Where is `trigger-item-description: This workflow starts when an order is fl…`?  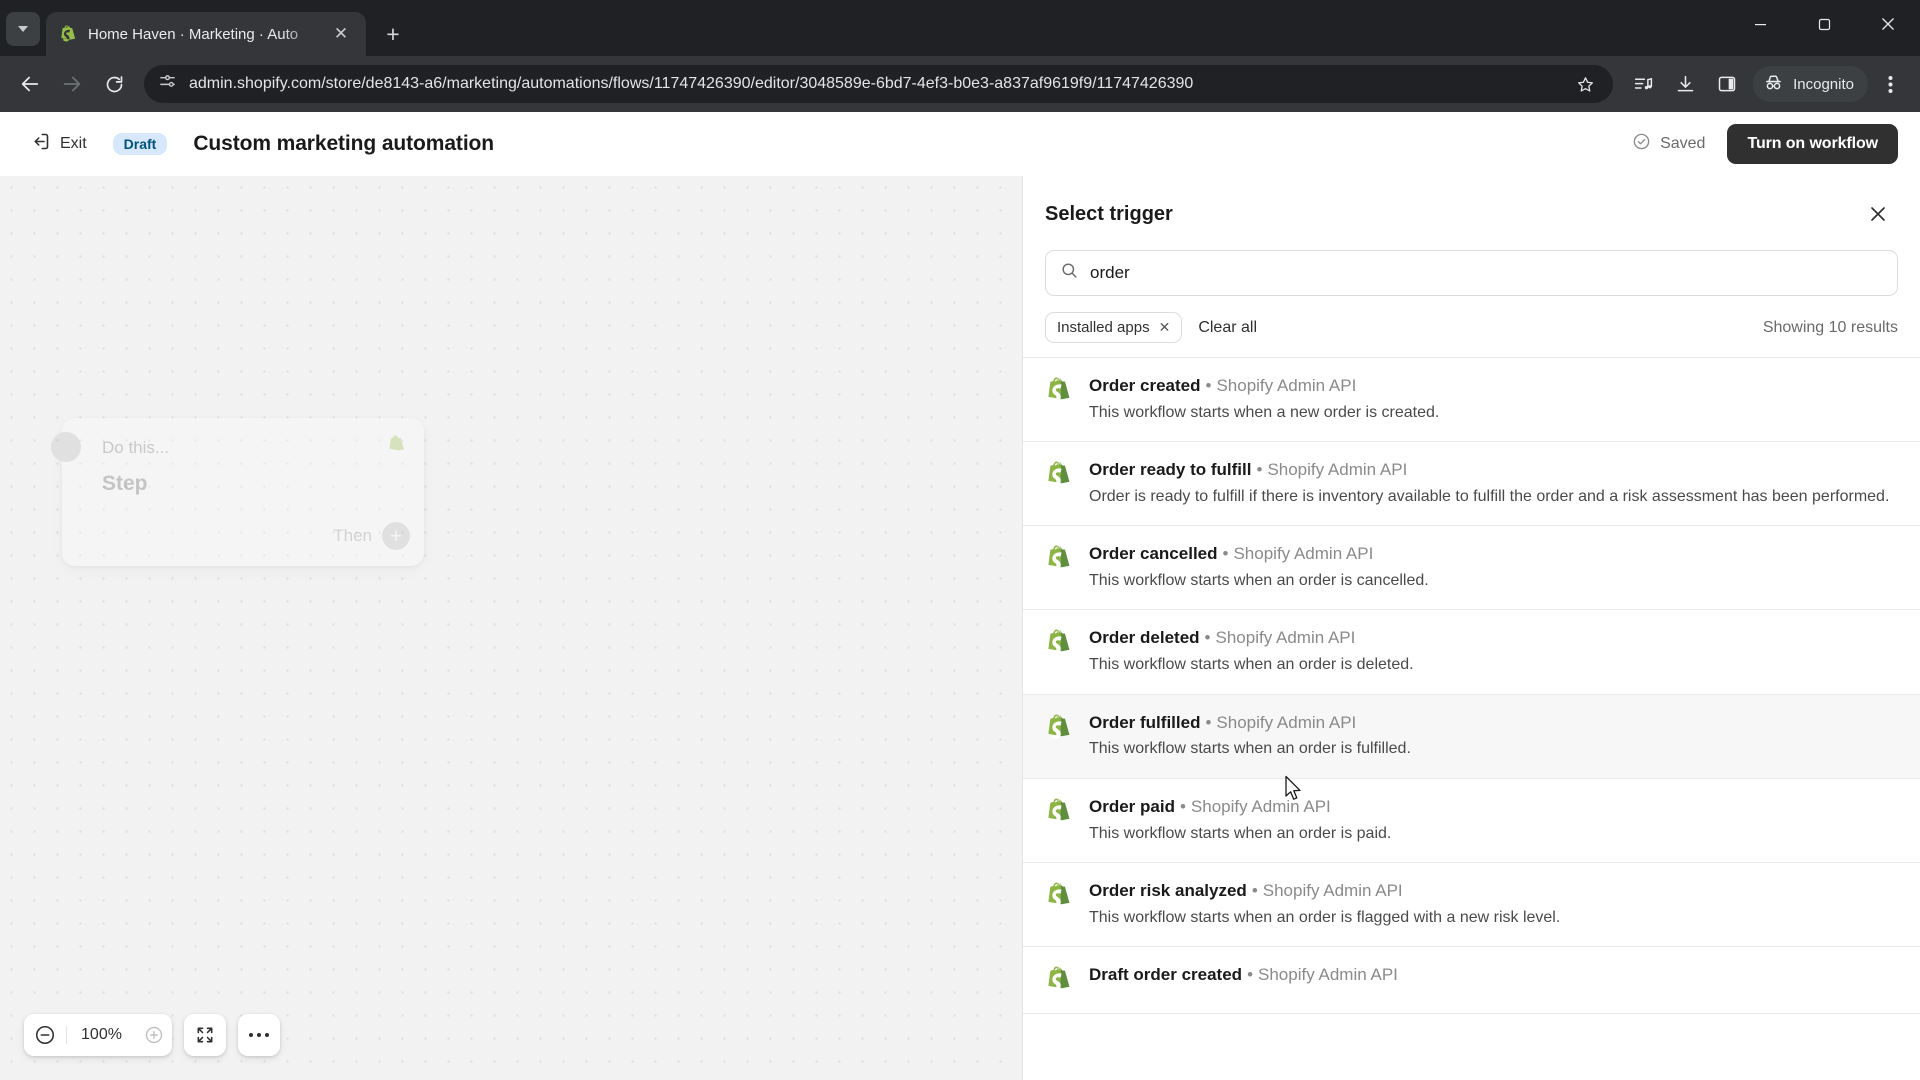
trigger-item-description: This workflow starts when an order is fl… is located at coordinates (1325, 917).